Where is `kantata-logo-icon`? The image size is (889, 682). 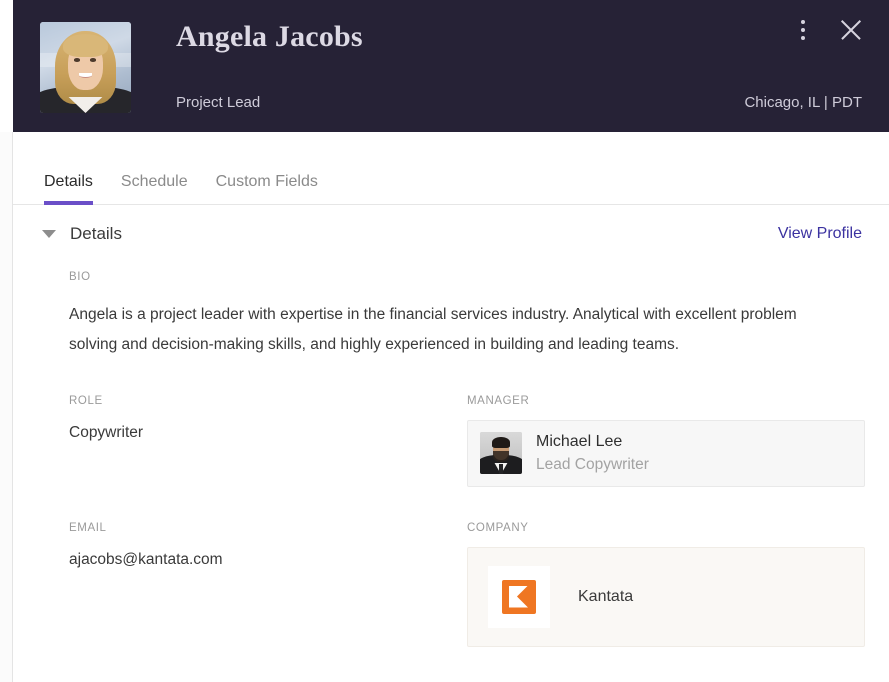 kantata-logo-icon is located at coordinates (519, 596).